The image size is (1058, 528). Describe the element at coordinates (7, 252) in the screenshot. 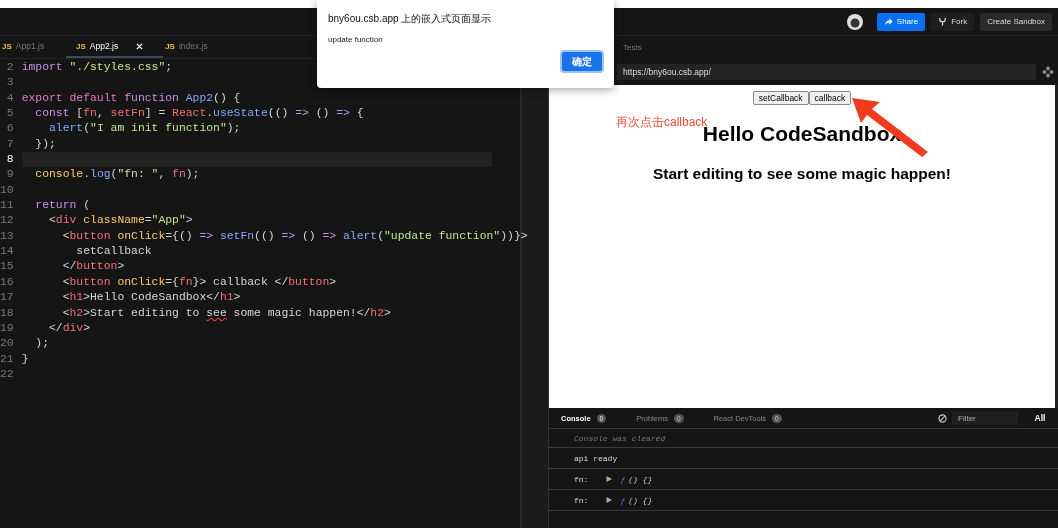

I see `line-number: 14` at that location.